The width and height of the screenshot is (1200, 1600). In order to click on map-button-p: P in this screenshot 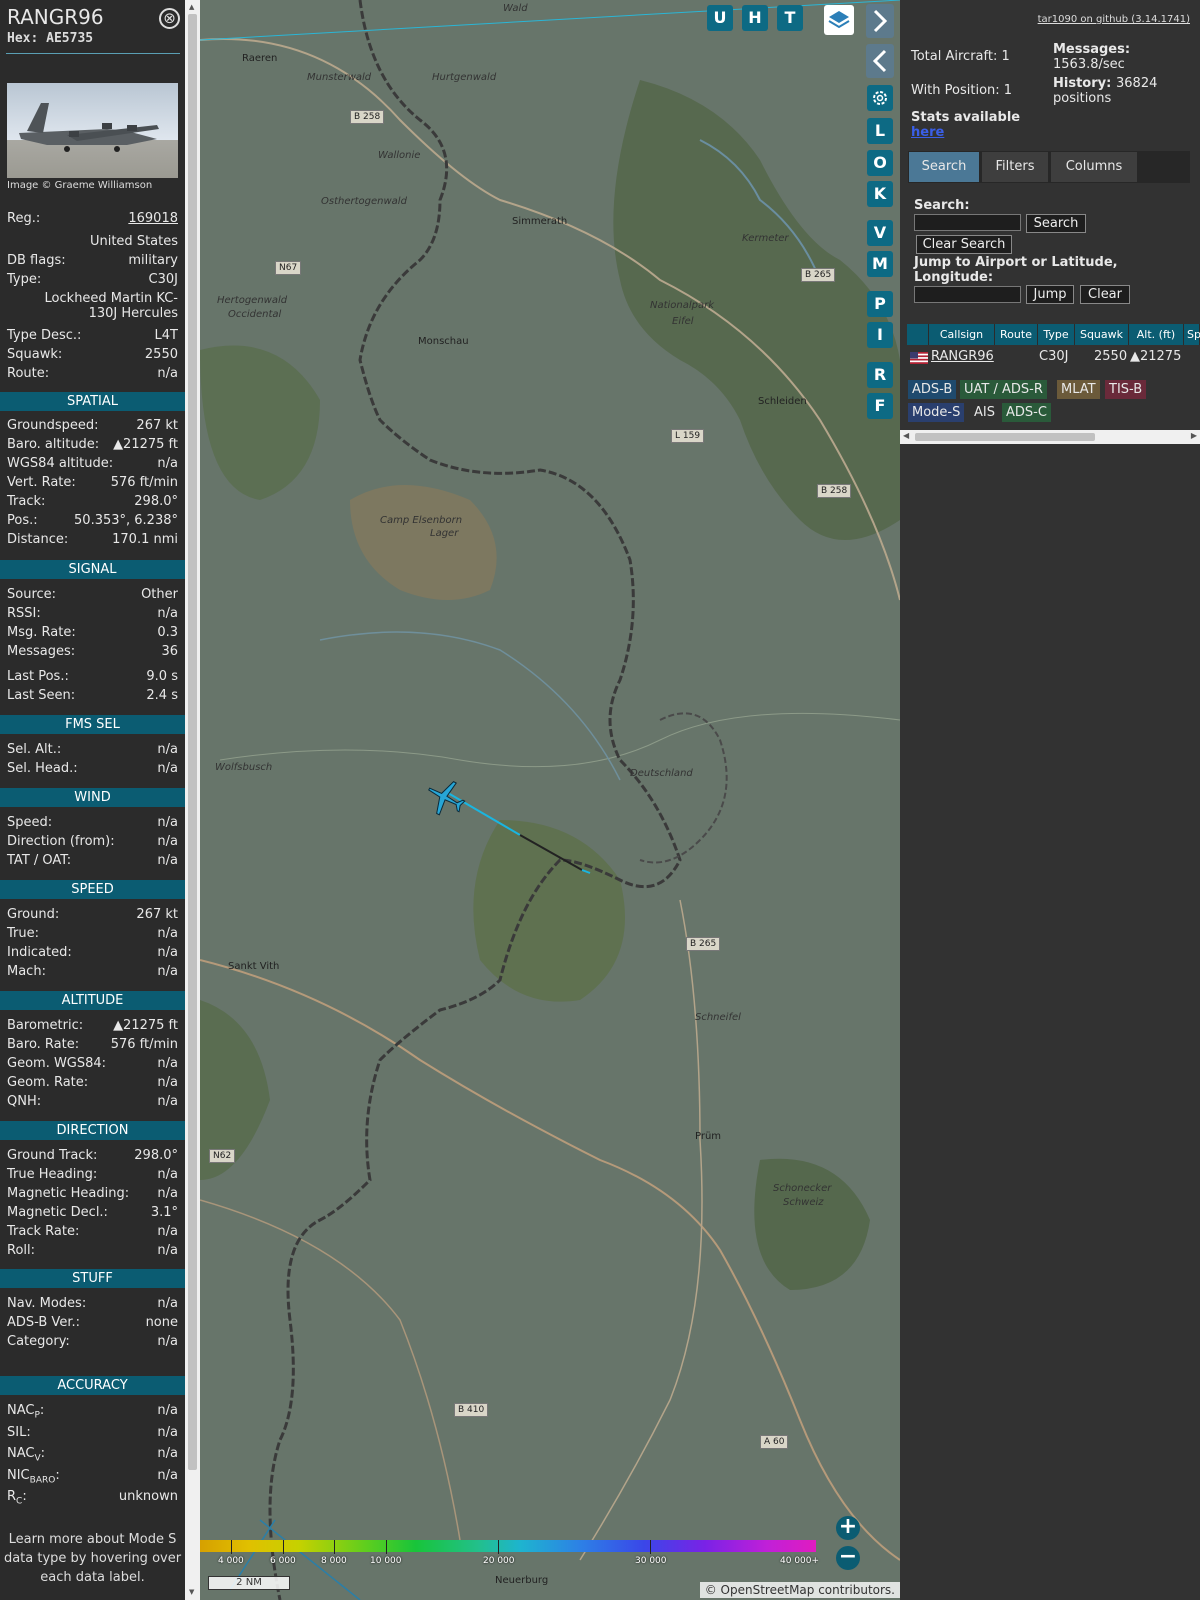, I will do `click(880, 304)`.